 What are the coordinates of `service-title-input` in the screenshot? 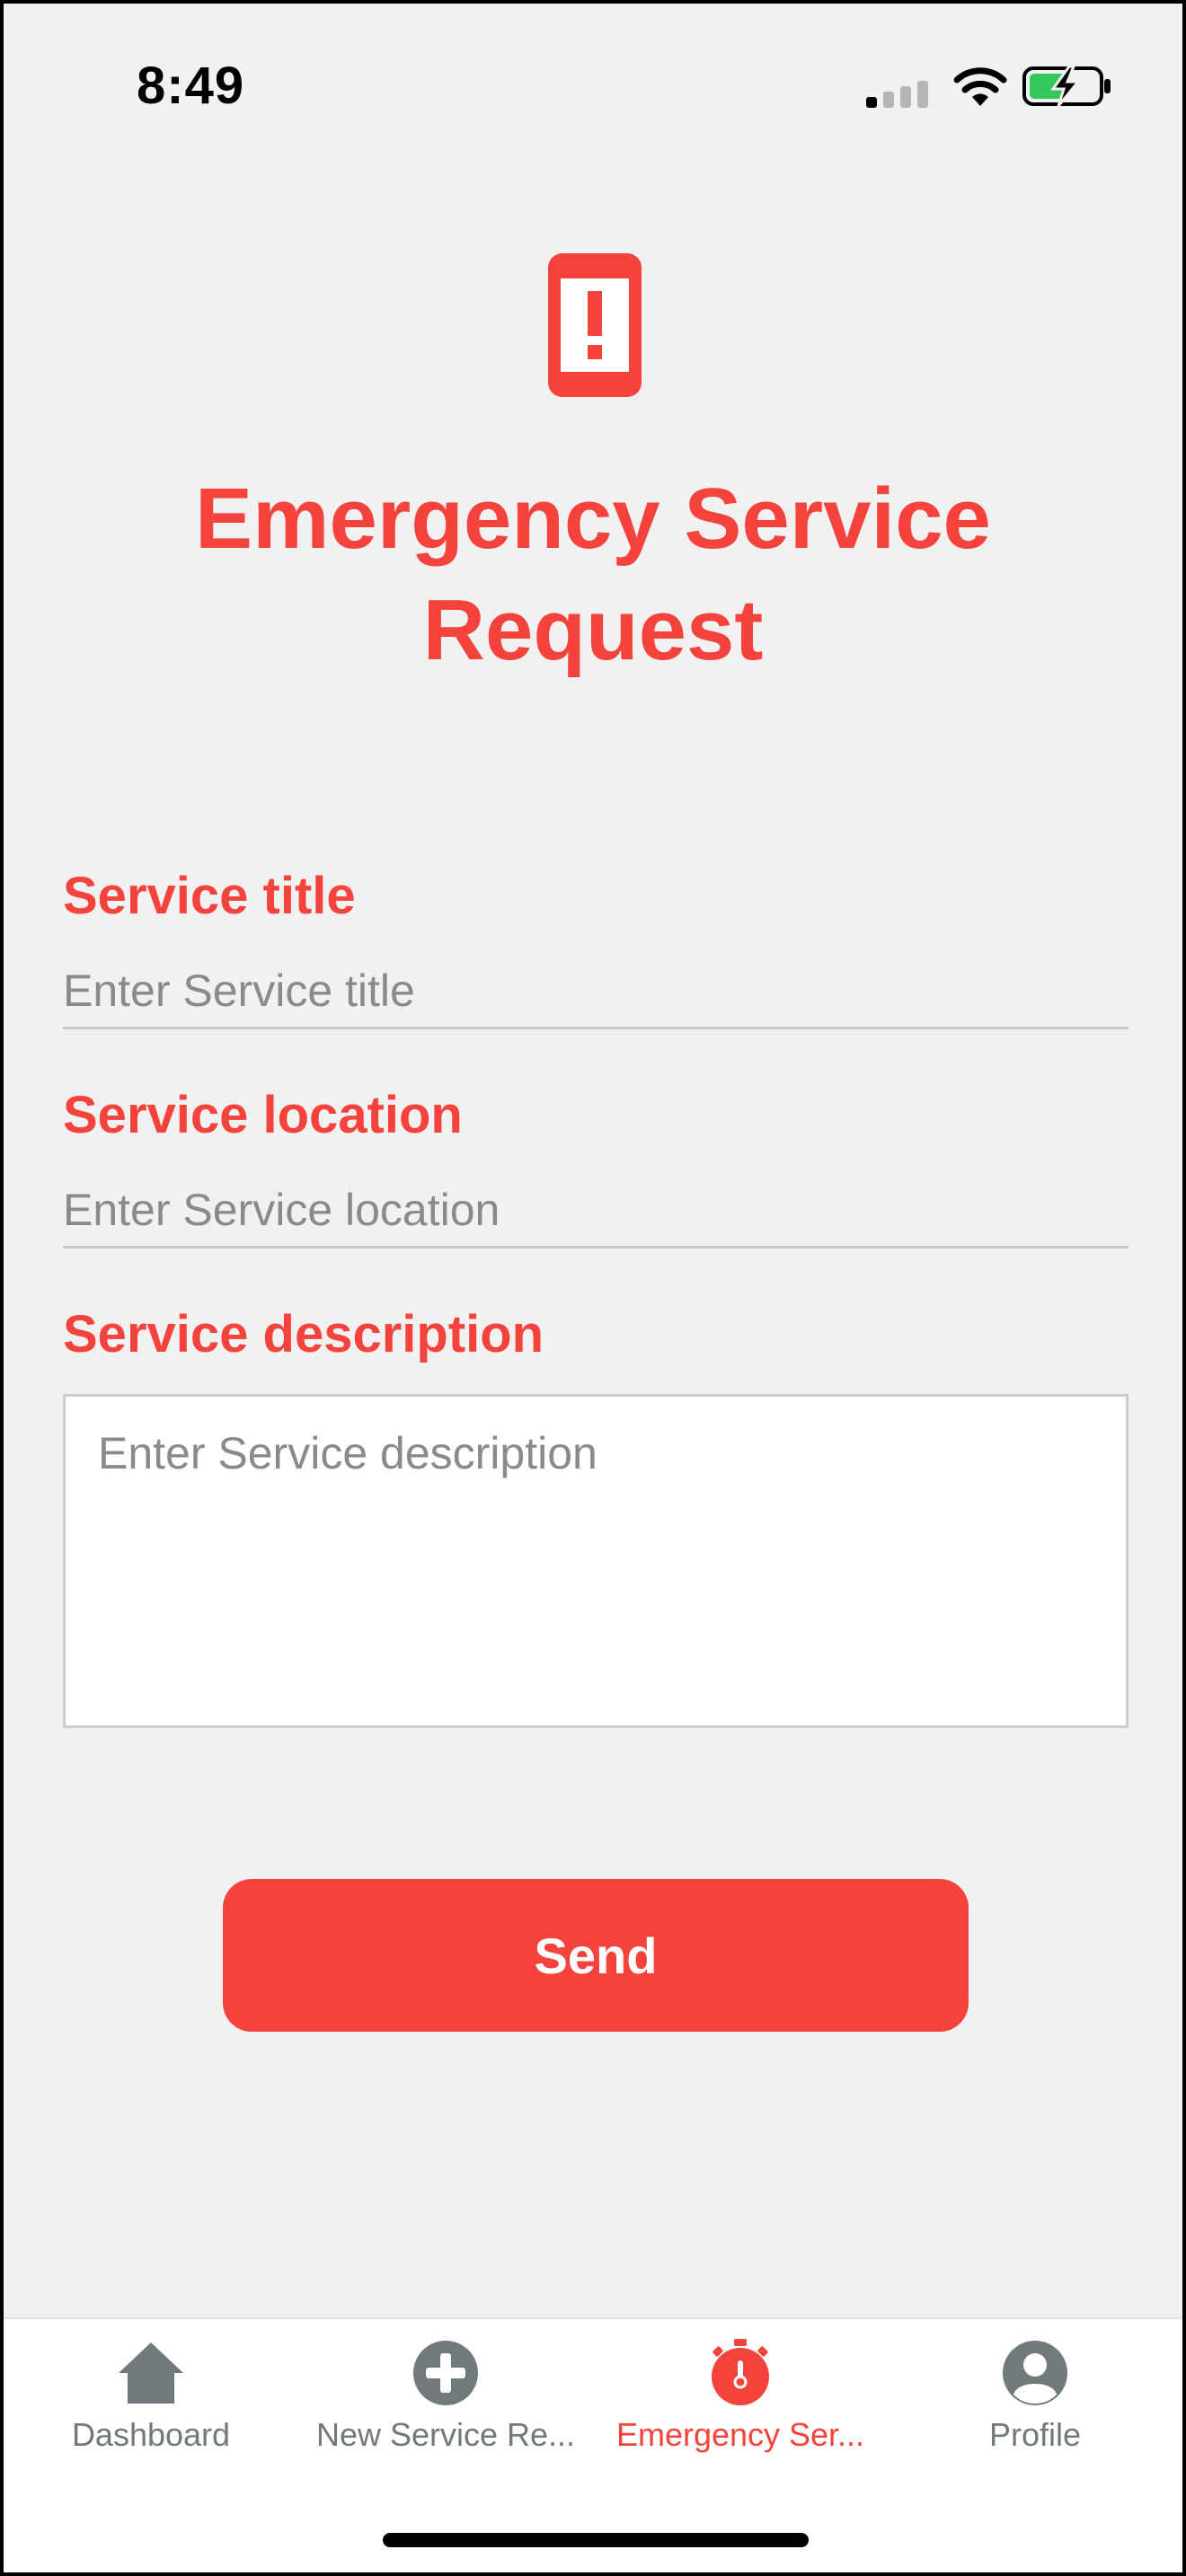 It's located at (595, 991).